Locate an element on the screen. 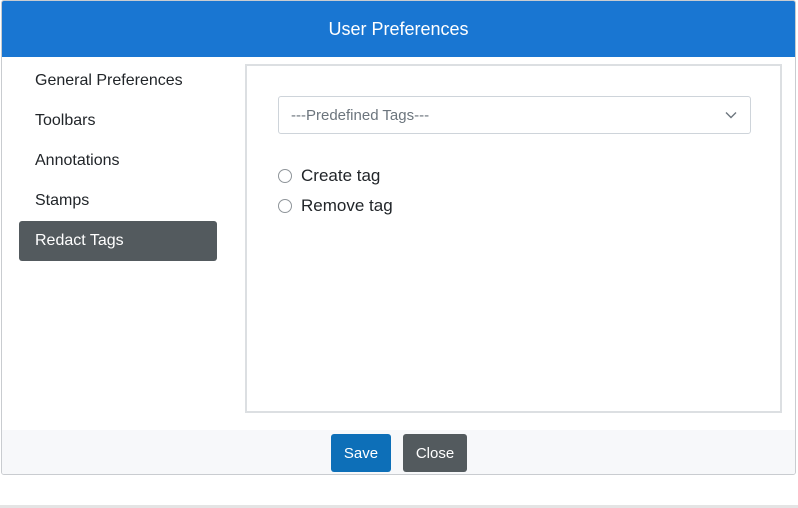 This screenshot has width=798, height=508. create-tag-label: Create tag is located at coordinates (341, 175).